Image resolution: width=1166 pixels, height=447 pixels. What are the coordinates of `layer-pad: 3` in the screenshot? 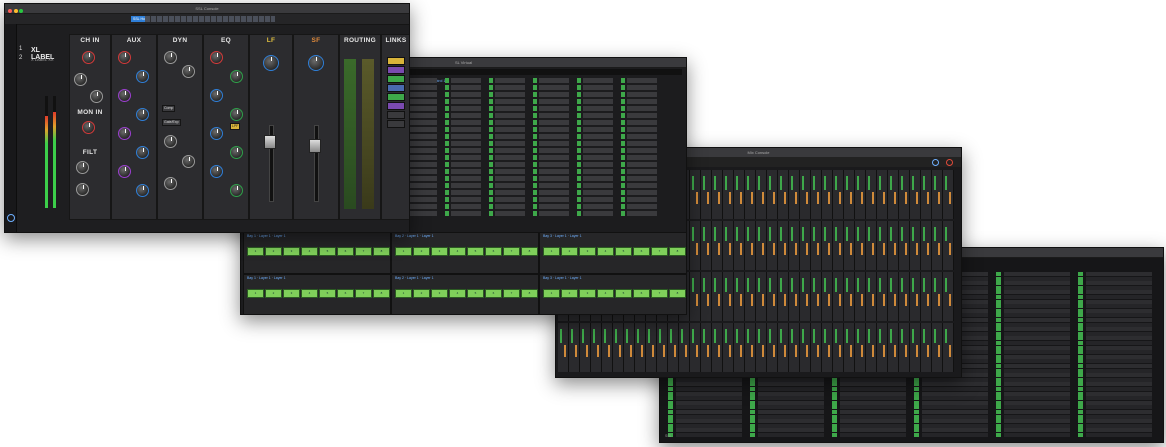 It's located at (291, 251).